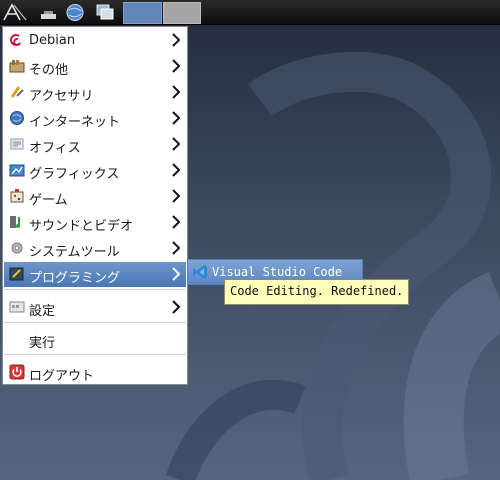  Describe the element at coordinates (277, 272) in the screenshot. I see `submenu-item-label: Visual Studio Code` at that location.